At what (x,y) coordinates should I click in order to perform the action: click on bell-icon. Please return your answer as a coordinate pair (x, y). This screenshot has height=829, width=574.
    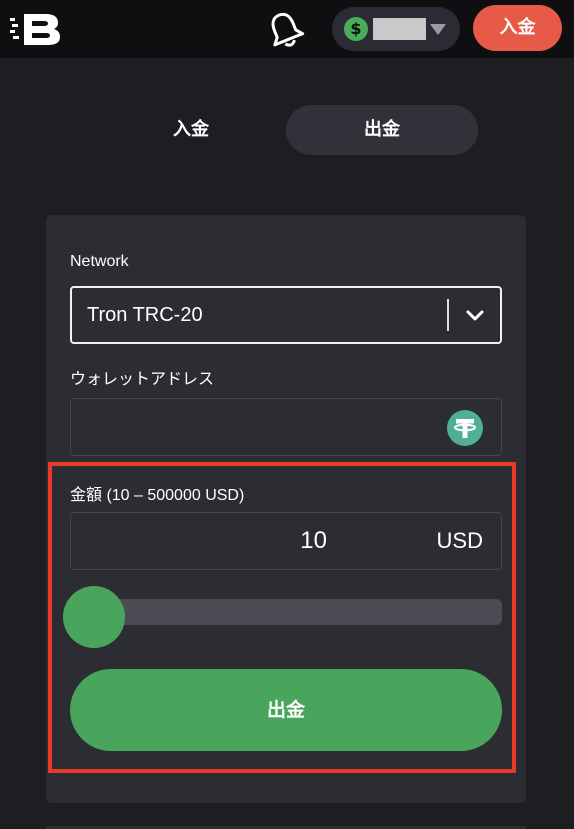
    Looking at the image, I should click on (285, 30).